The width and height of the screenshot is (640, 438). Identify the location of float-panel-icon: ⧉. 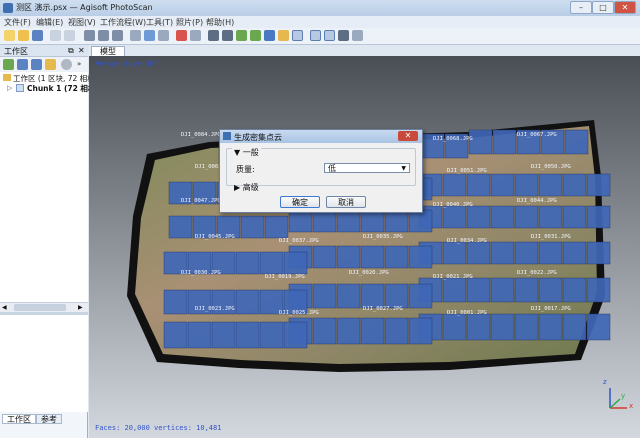
(71, 51).